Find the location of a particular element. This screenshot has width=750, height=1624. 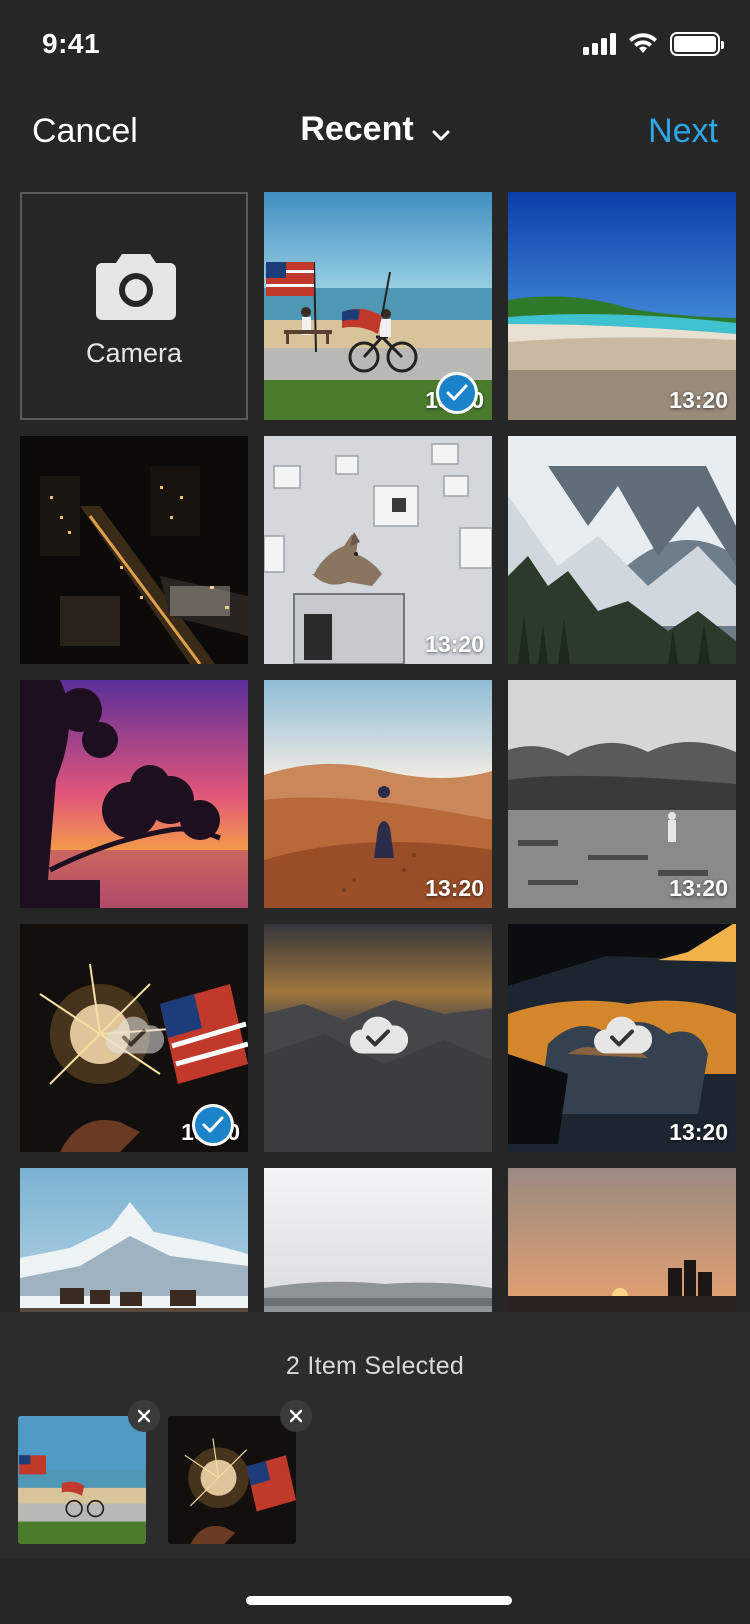

home-indicator is located at coordinates (379, 1600).